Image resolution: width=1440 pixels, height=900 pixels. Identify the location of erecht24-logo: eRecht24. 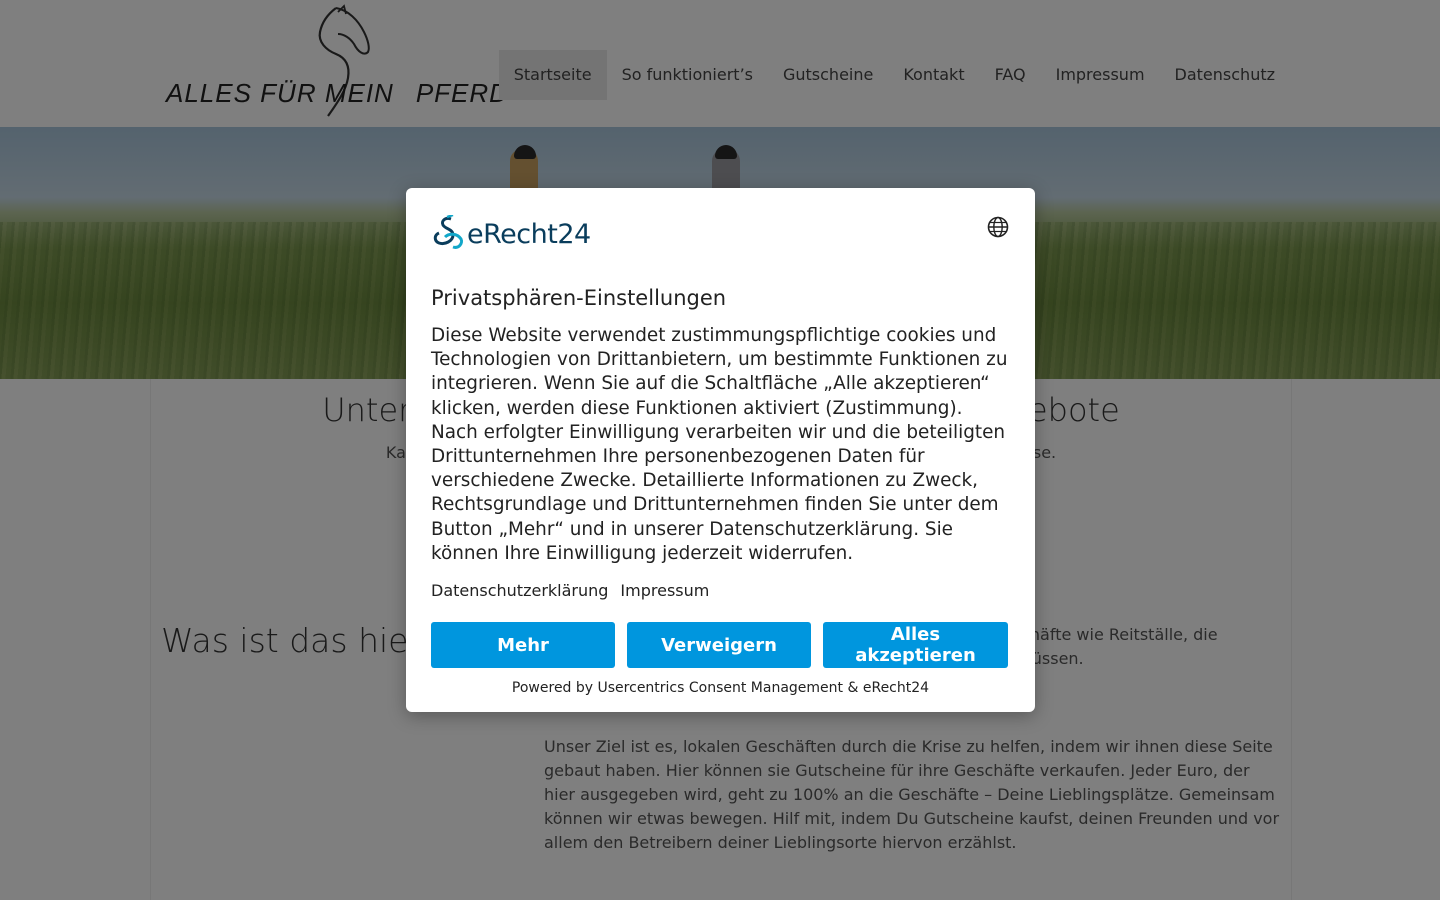
(511, 234).